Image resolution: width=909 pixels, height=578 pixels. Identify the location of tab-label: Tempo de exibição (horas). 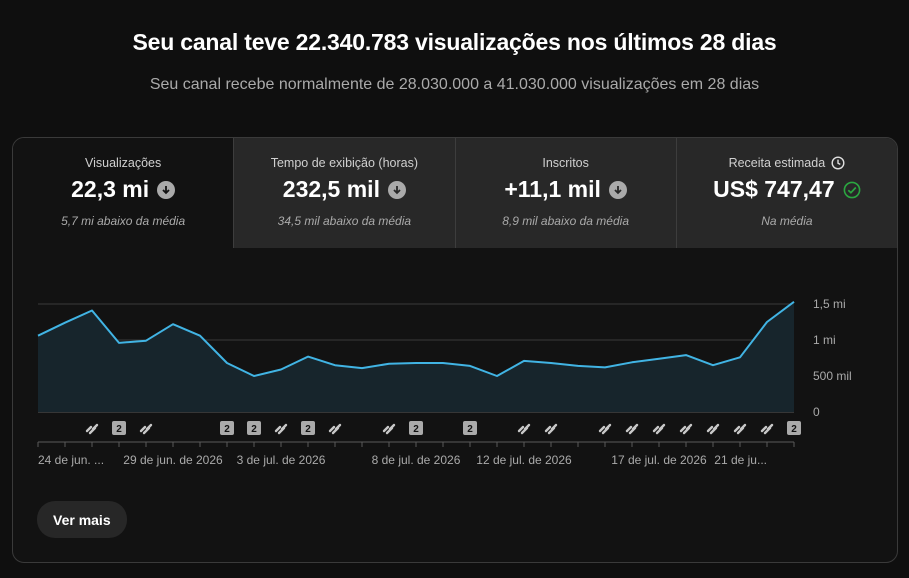
(344, 163).